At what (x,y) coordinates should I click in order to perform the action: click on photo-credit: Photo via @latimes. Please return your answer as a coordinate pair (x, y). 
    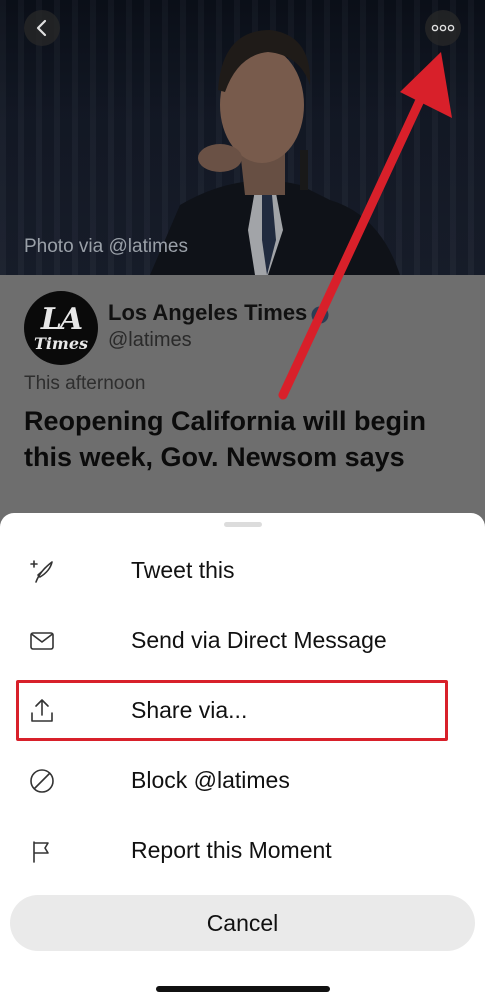
    Looking at the image, I should click on (106, 246).